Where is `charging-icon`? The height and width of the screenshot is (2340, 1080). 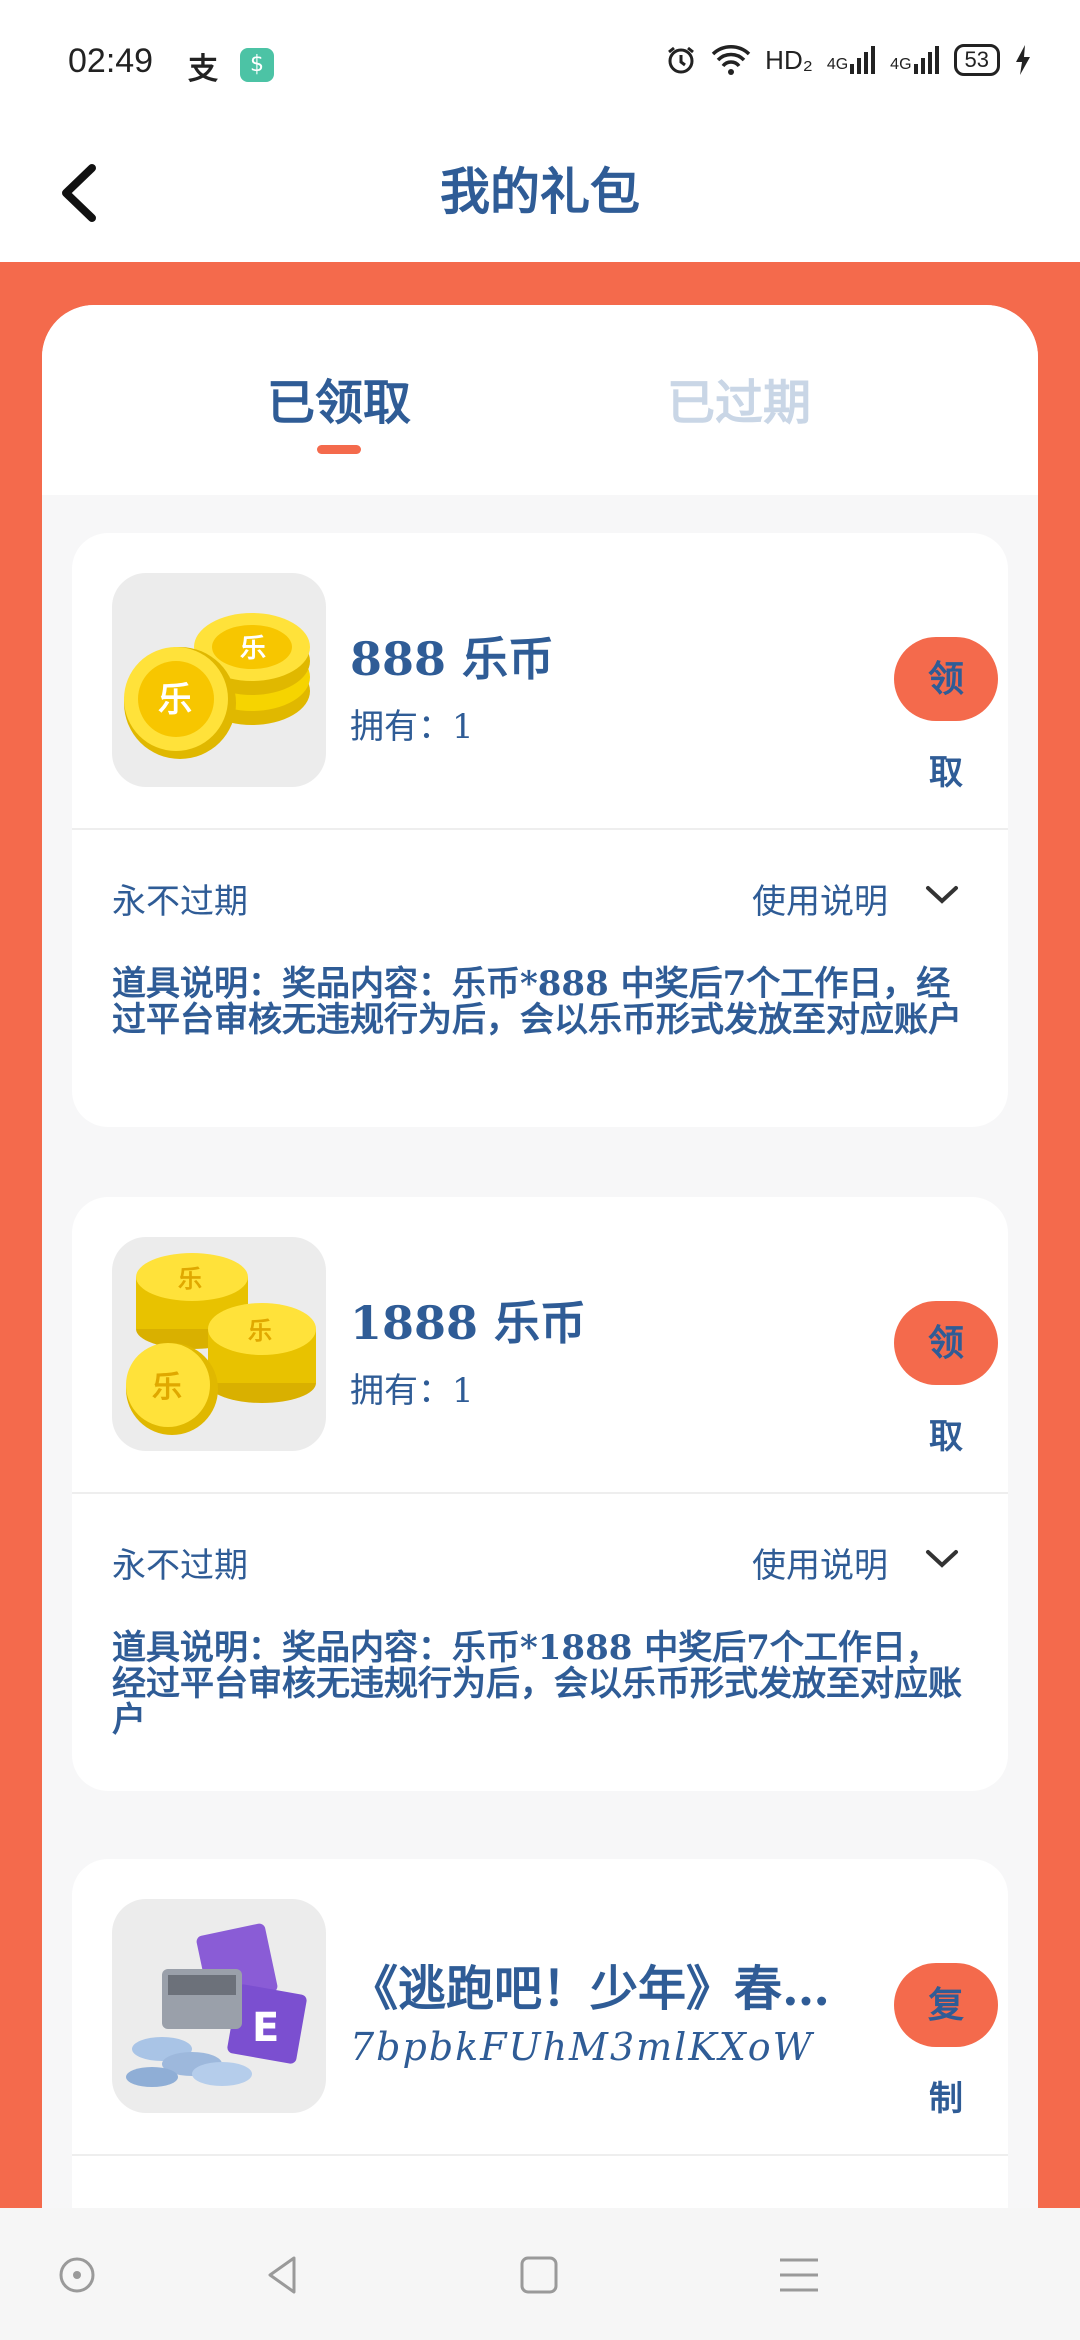
charging-icon is located at coordinates (1023, 60).